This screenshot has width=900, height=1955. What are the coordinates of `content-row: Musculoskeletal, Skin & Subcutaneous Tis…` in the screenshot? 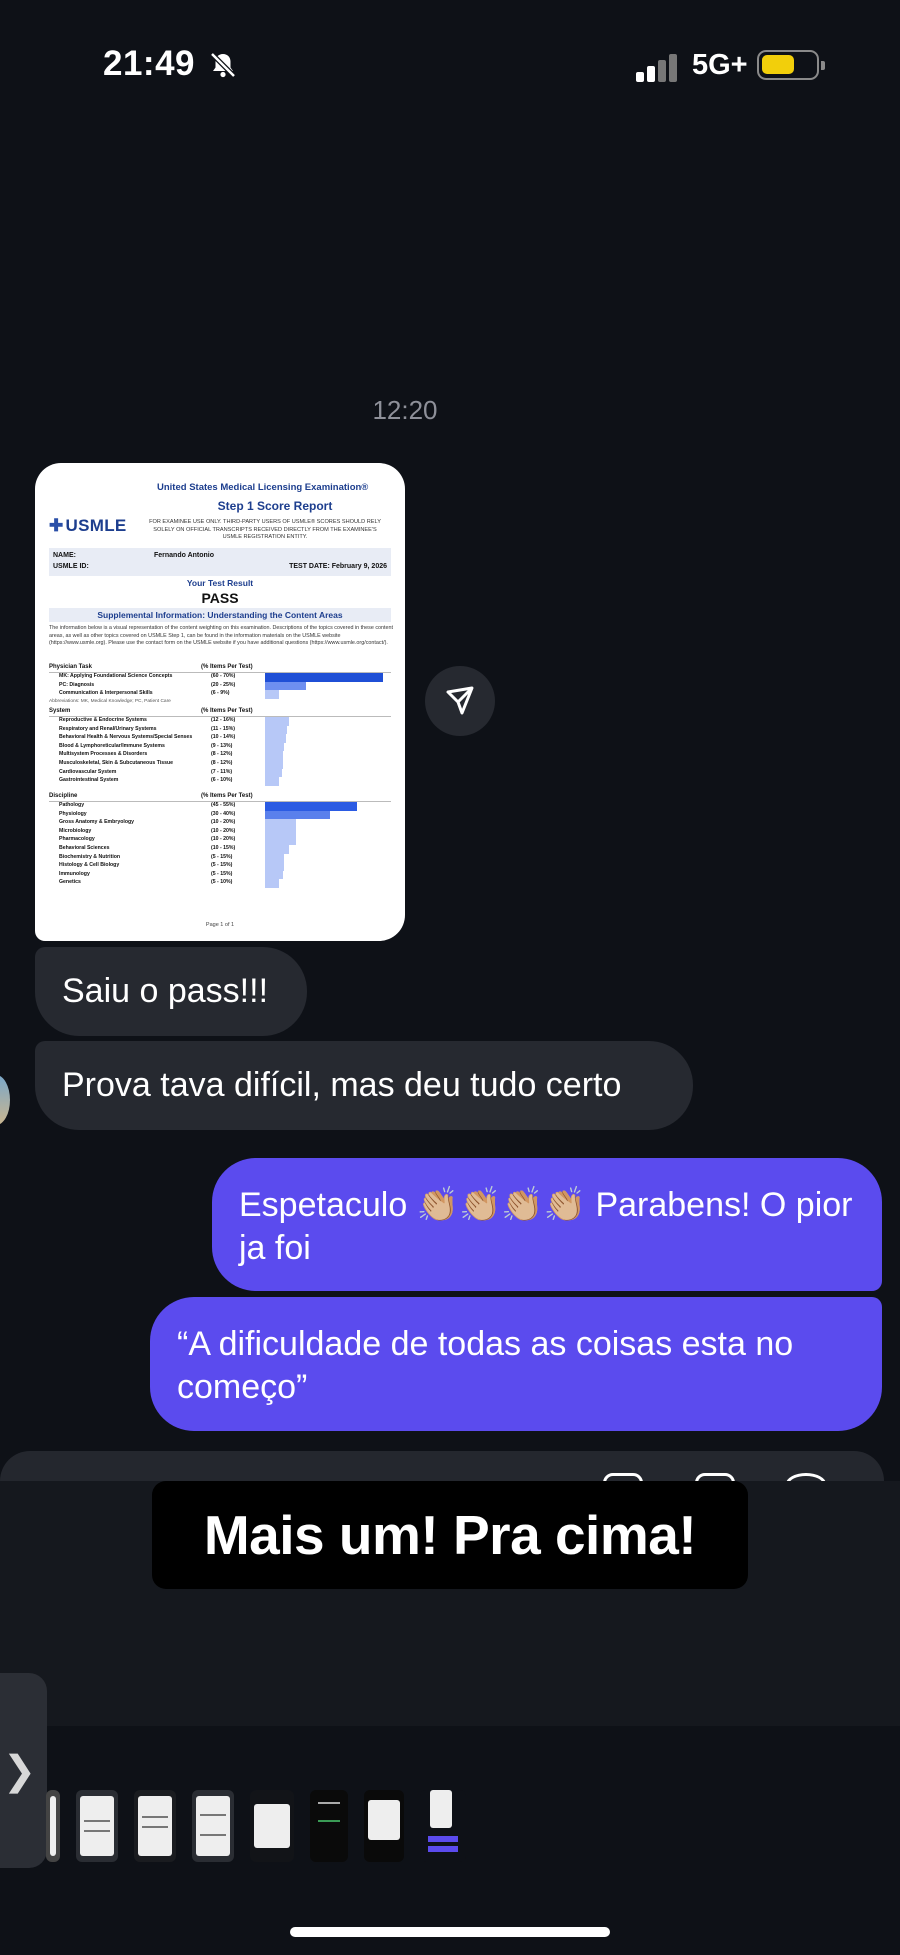 It's located at (220, 764).